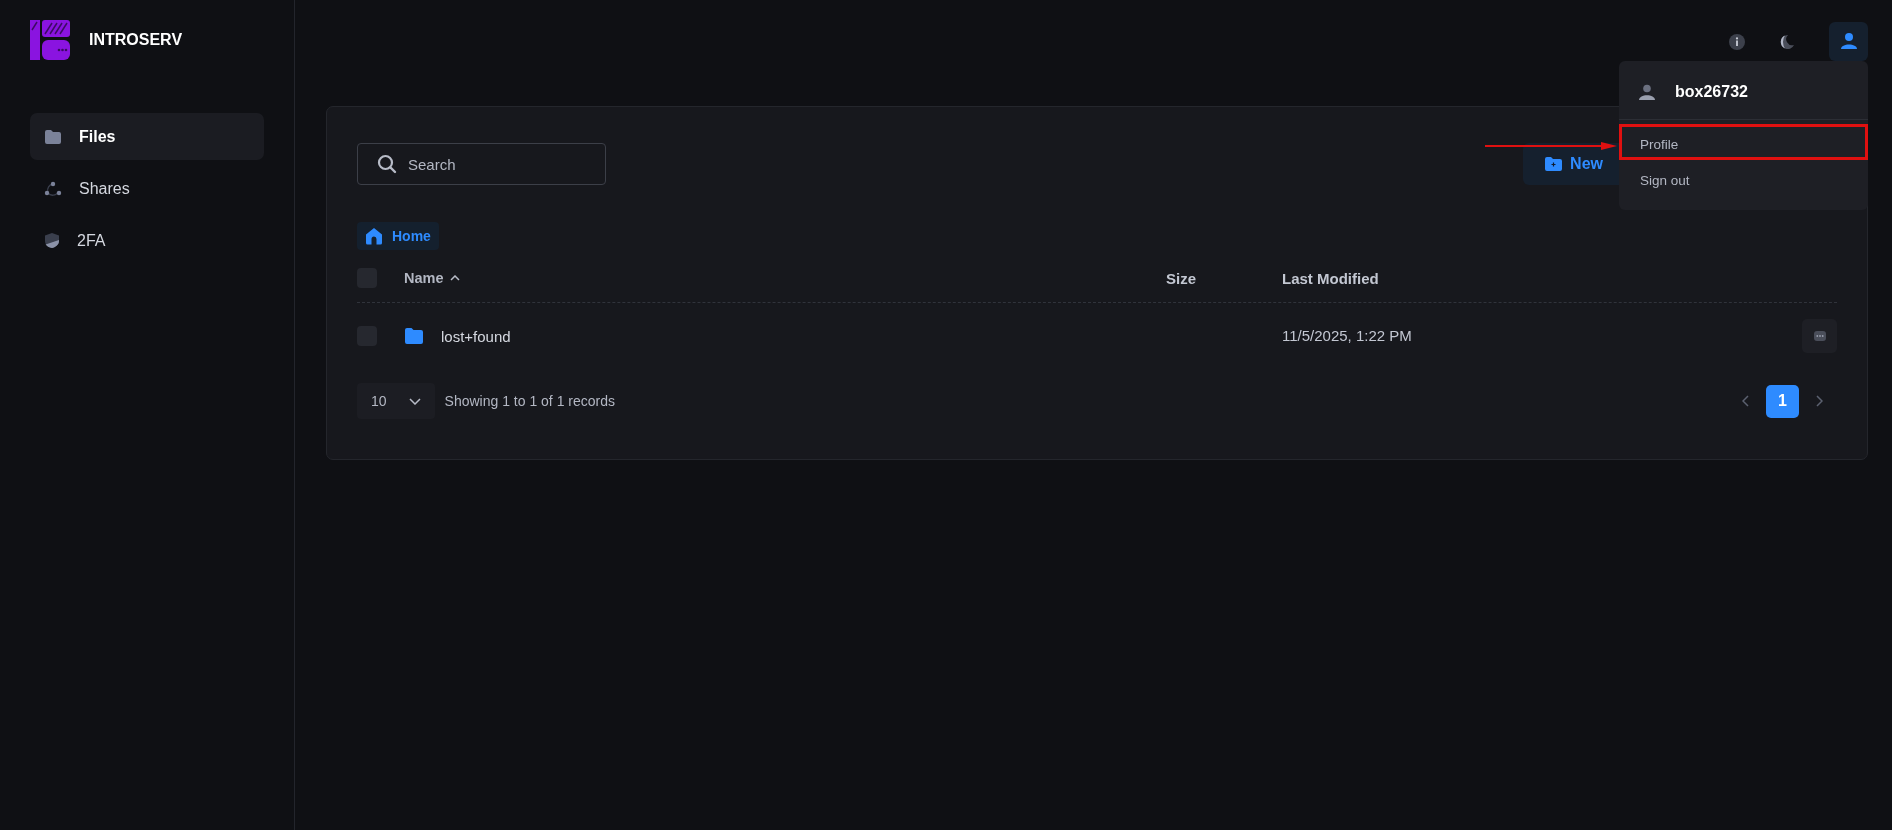 This screenshot has height=830, width=1892. Describe the element at coordinates (147, 136) in the screenshot. I see `sidebar-item: Files` at that location.